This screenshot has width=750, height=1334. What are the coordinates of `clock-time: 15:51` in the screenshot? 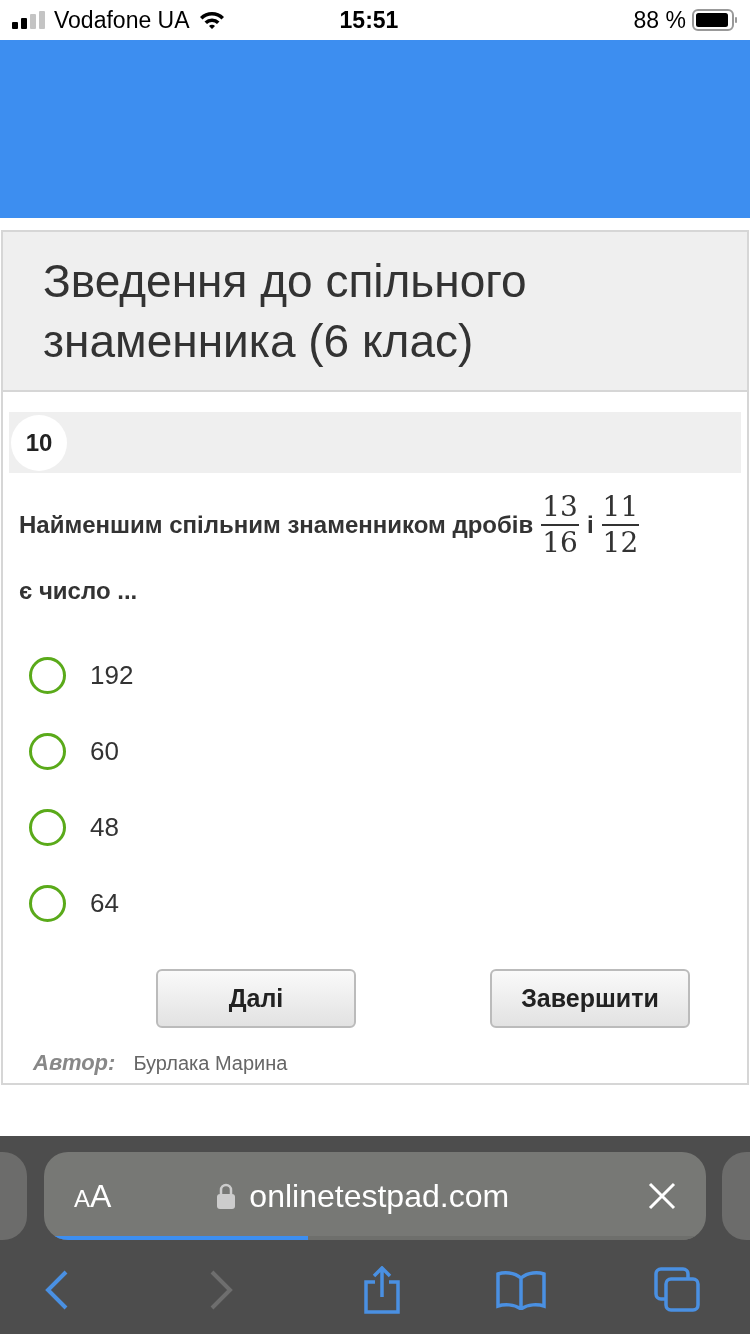 It's located at (369, 20).